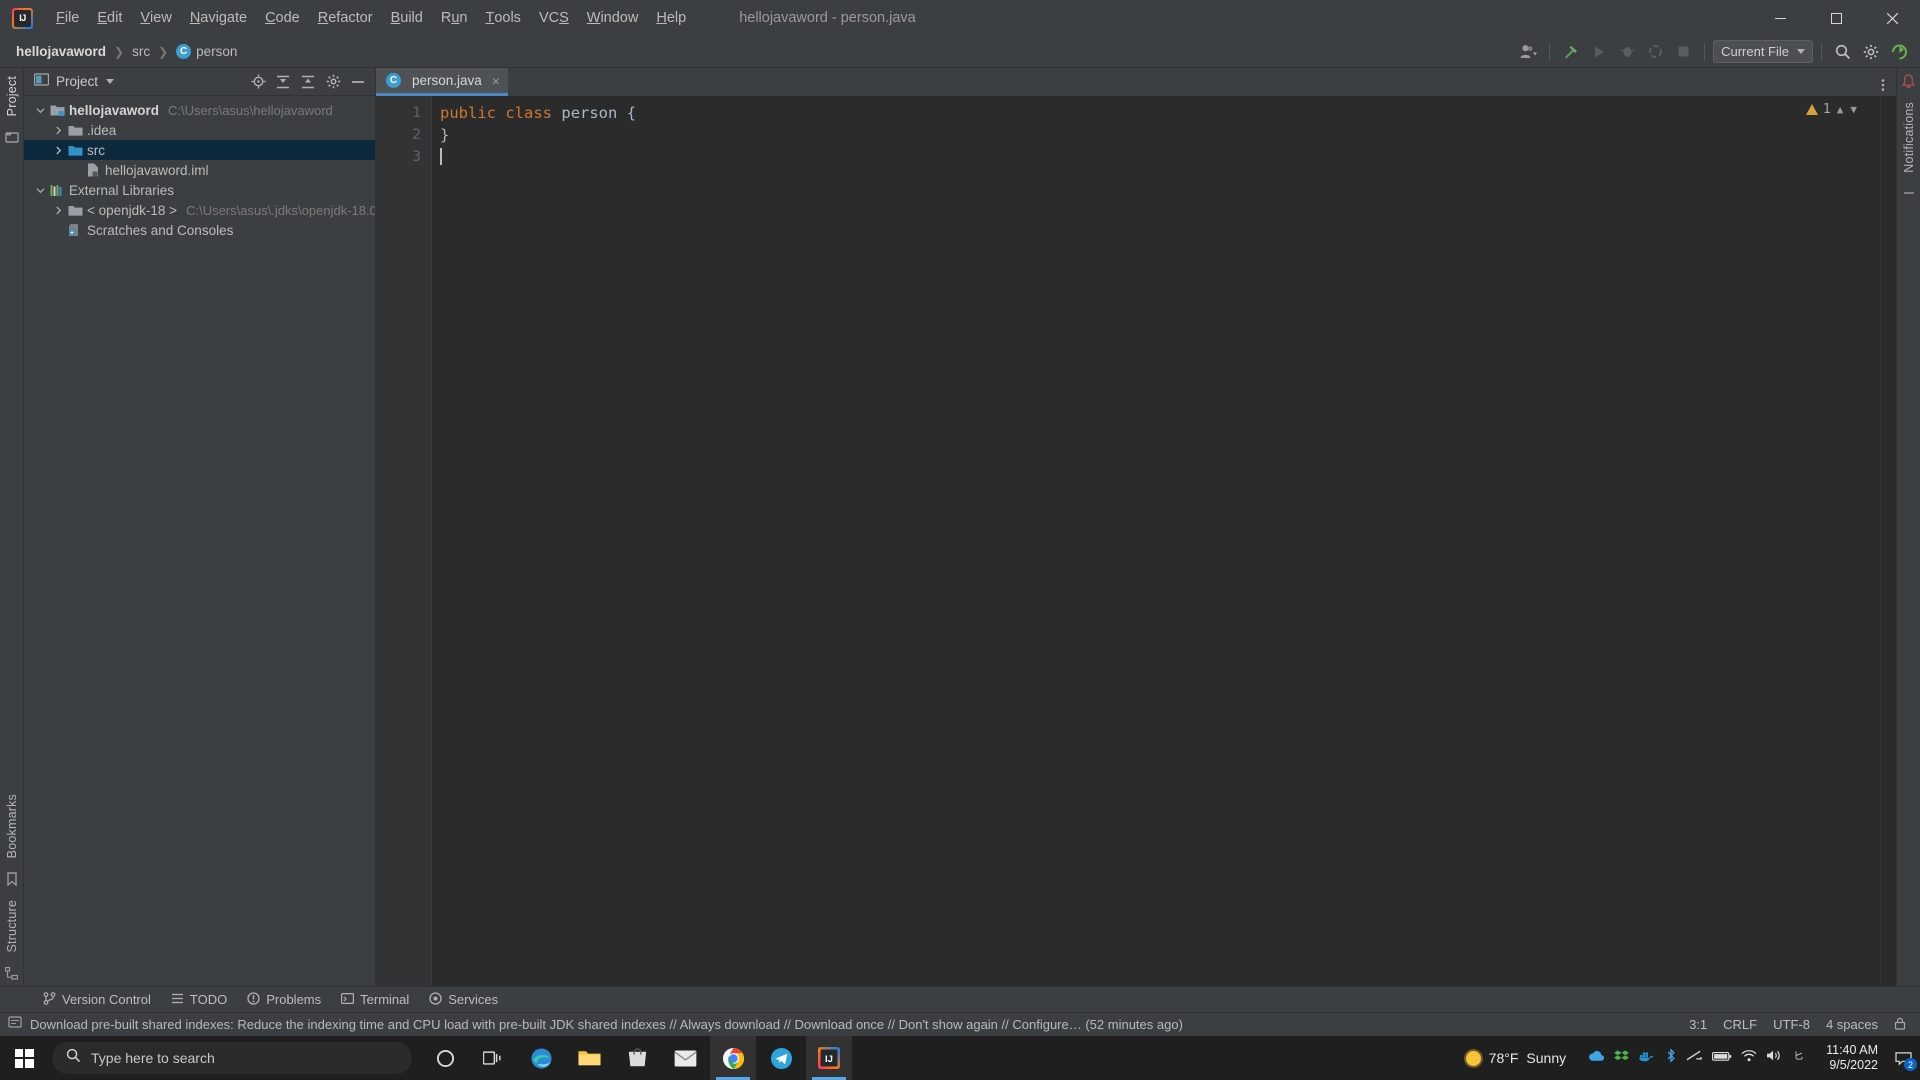 The height and width of the screenshot is (1080, 1920). Describe the element at coordinates (1900, 1025) in the screenshot. I see `lock-icon` at that location.